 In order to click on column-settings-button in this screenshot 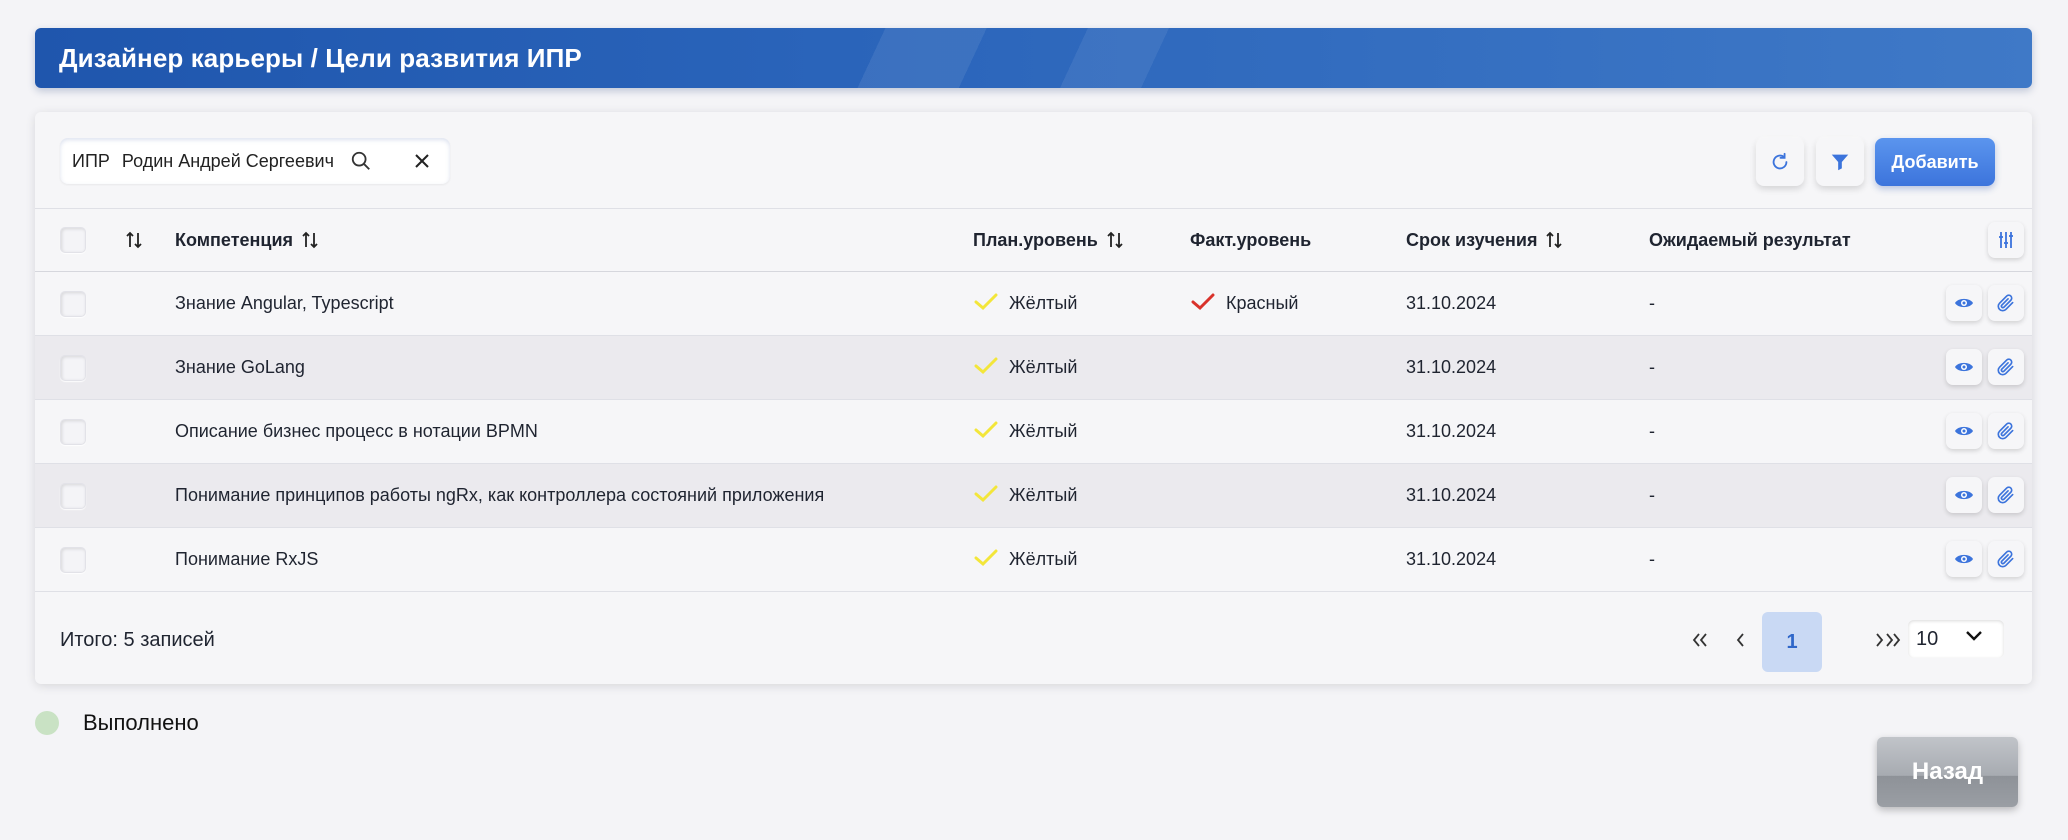, I will do `click(2006, 240)`.